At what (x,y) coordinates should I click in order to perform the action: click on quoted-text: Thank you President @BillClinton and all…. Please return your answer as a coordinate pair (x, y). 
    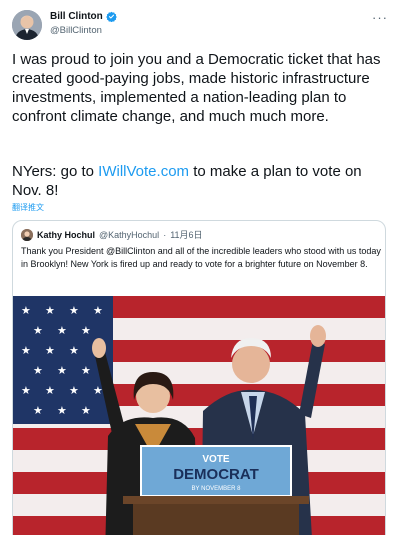
    Looking at the image, I should click on (201, 257).